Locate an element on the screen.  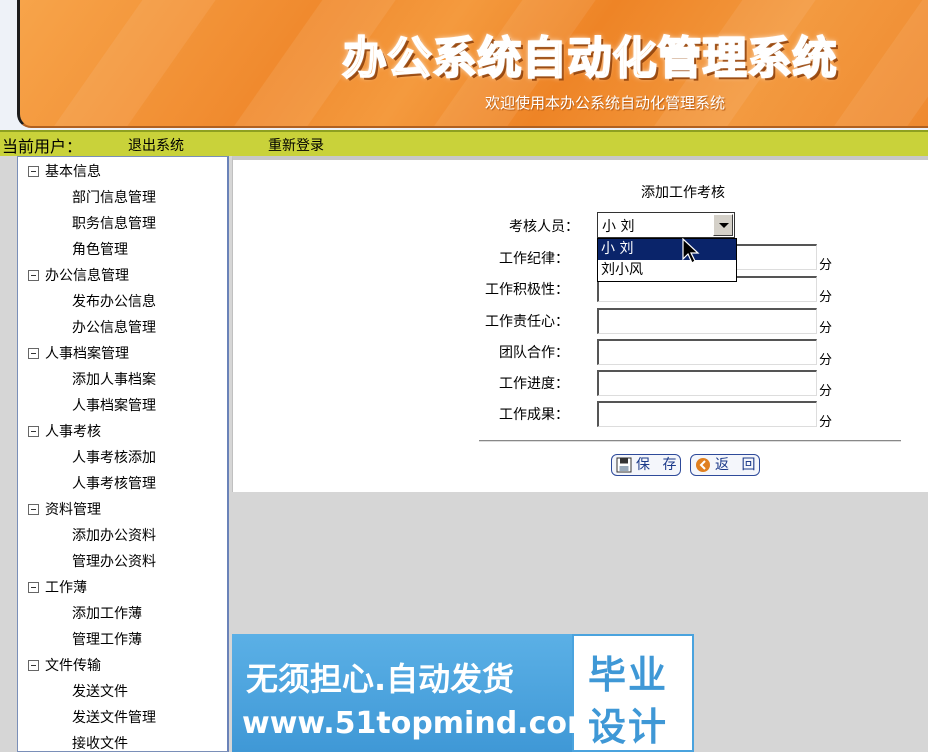
menu-item-add-materials: 添加办公资料 is located at coordinates (122, 534).